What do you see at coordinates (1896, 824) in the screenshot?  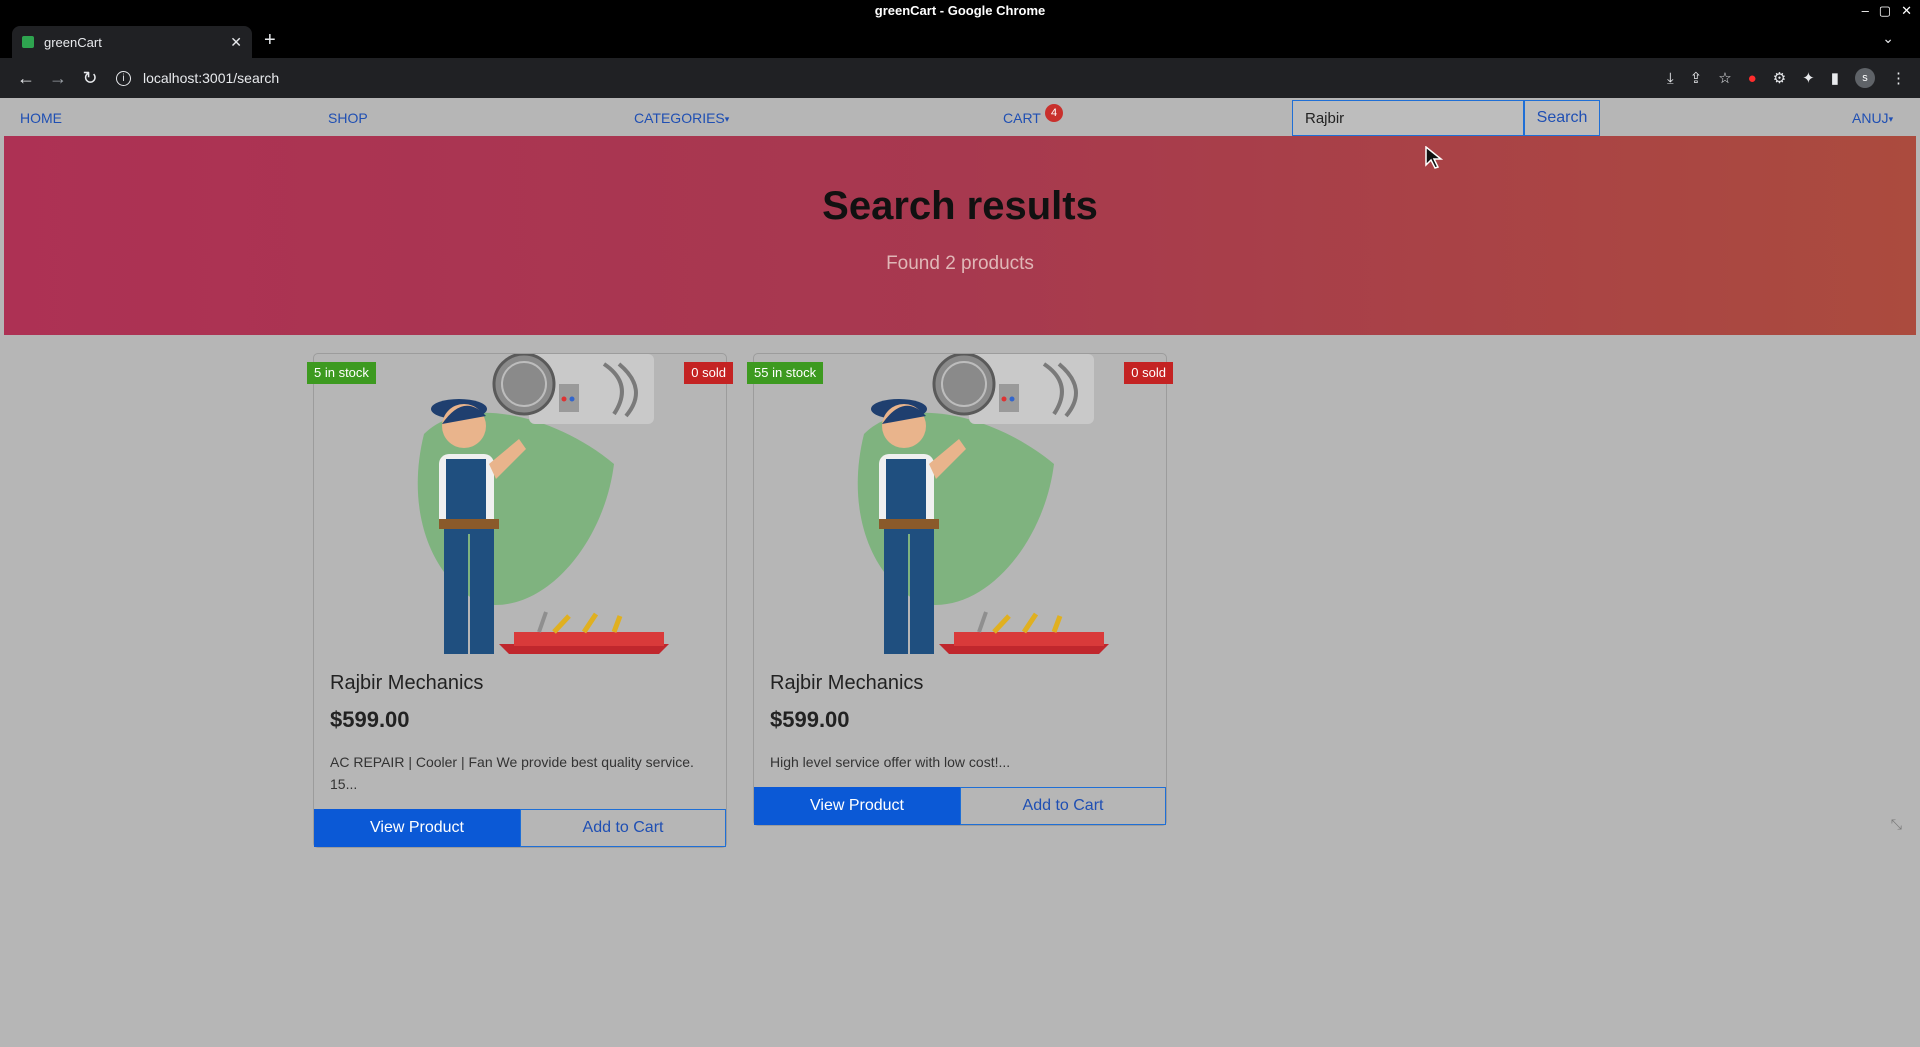 I see `expand-icon: ⤡` at bounding box center [1896, 824].